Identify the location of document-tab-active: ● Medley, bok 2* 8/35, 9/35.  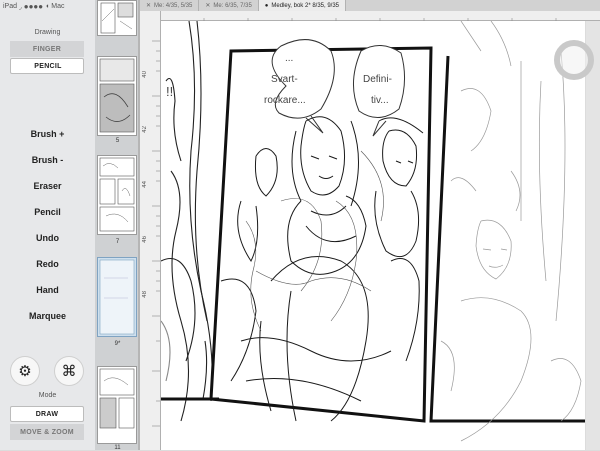
(302, 5).